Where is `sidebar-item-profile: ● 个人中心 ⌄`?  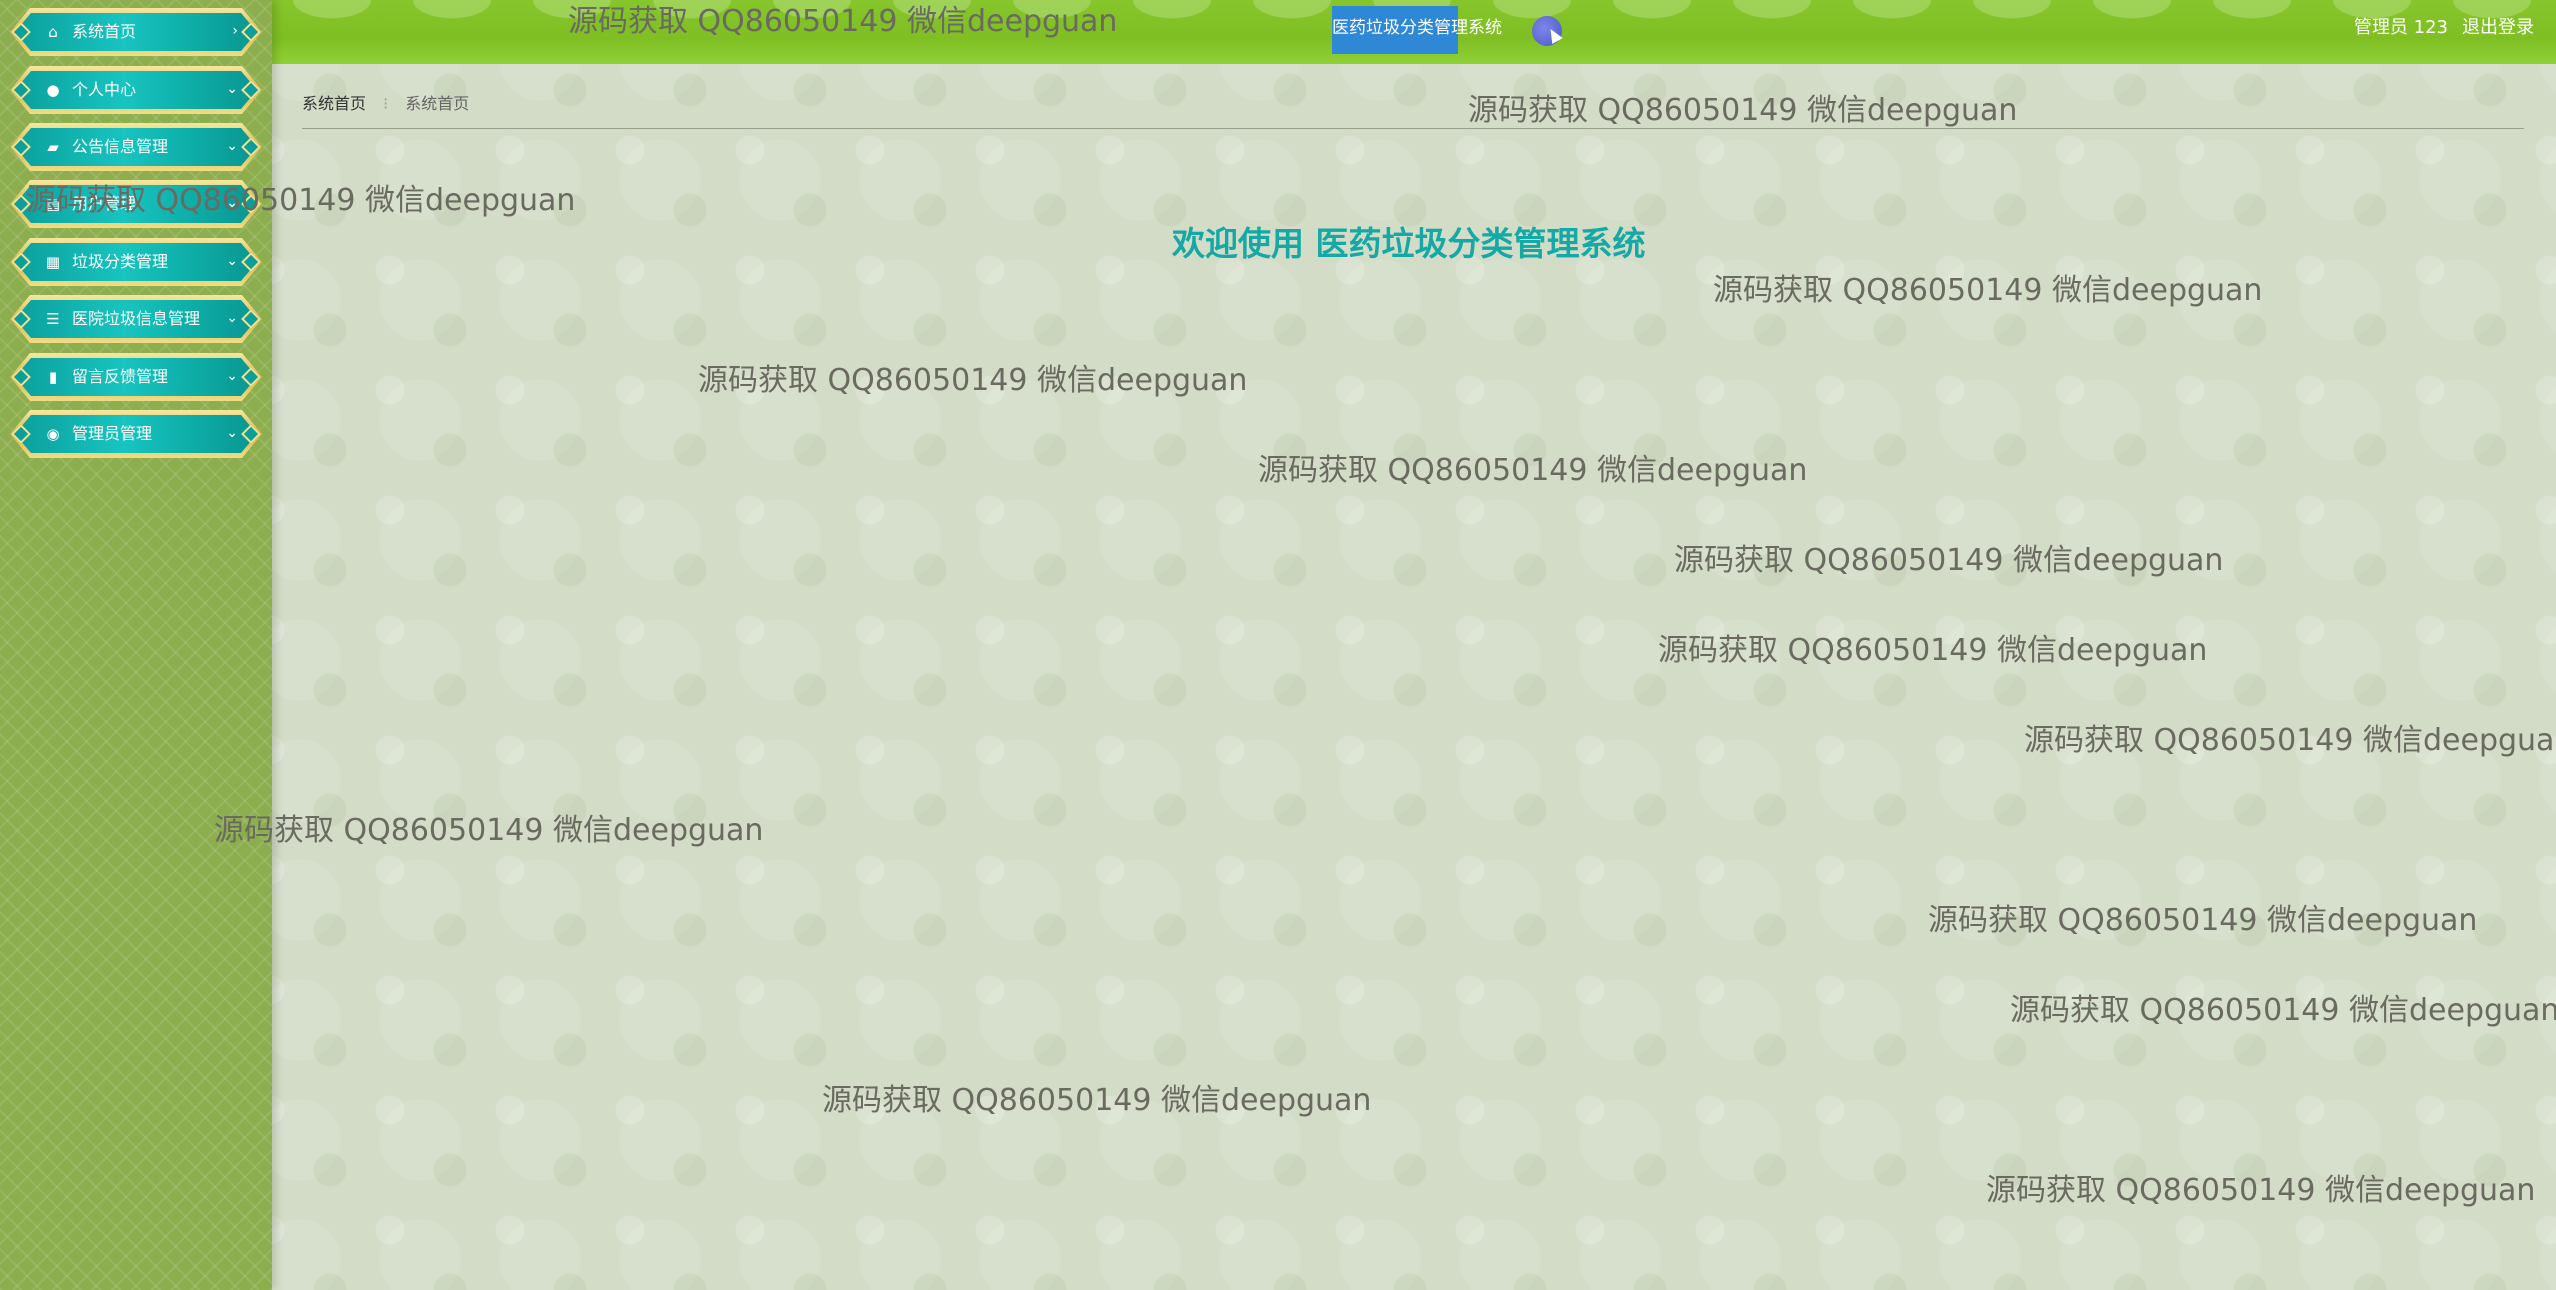 sidebar-item-profile: ● 个人中心 ⌄ is located at coordinates (136, 90).